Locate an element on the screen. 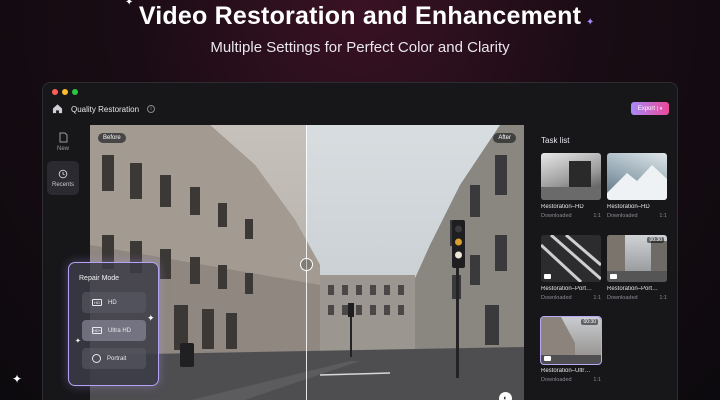 The width and height of the screenshot is (720, 400). history-icon is located at coordinates (63, 173).